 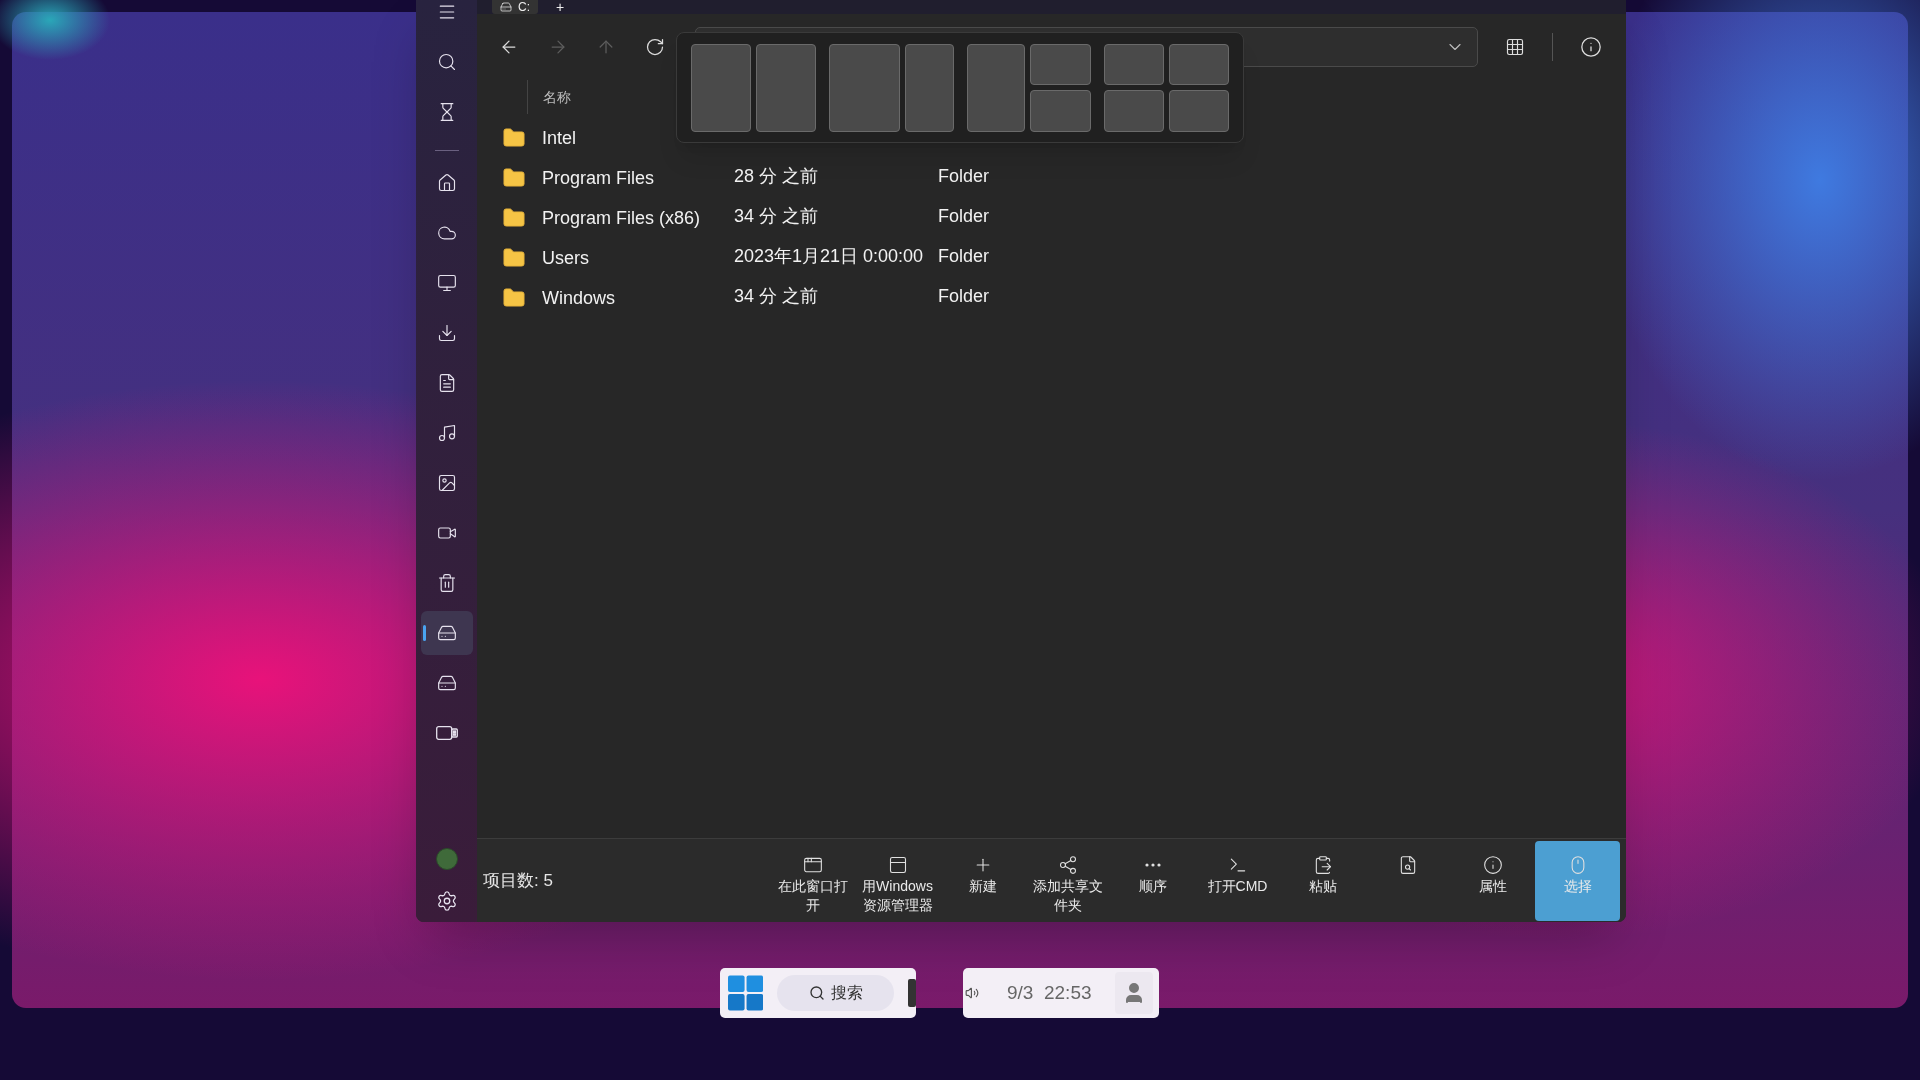 I want to click on usb-drive-icon, so click(x=446, y=733).